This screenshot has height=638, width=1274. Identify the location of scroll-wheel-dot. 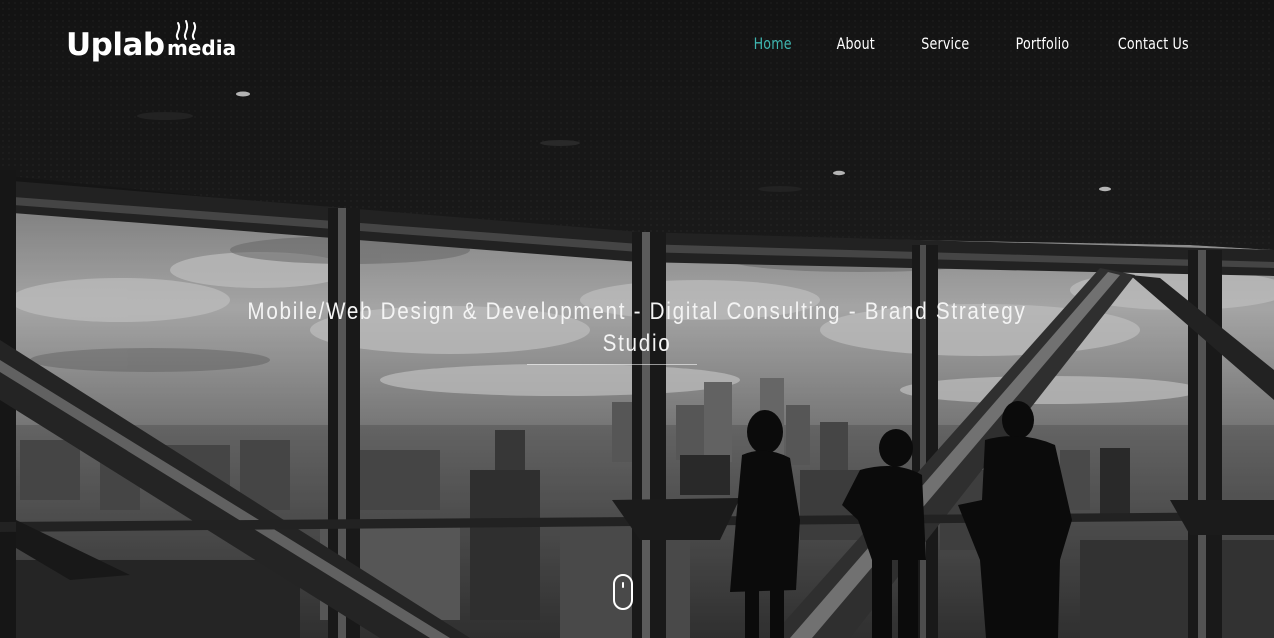
(623, 585).